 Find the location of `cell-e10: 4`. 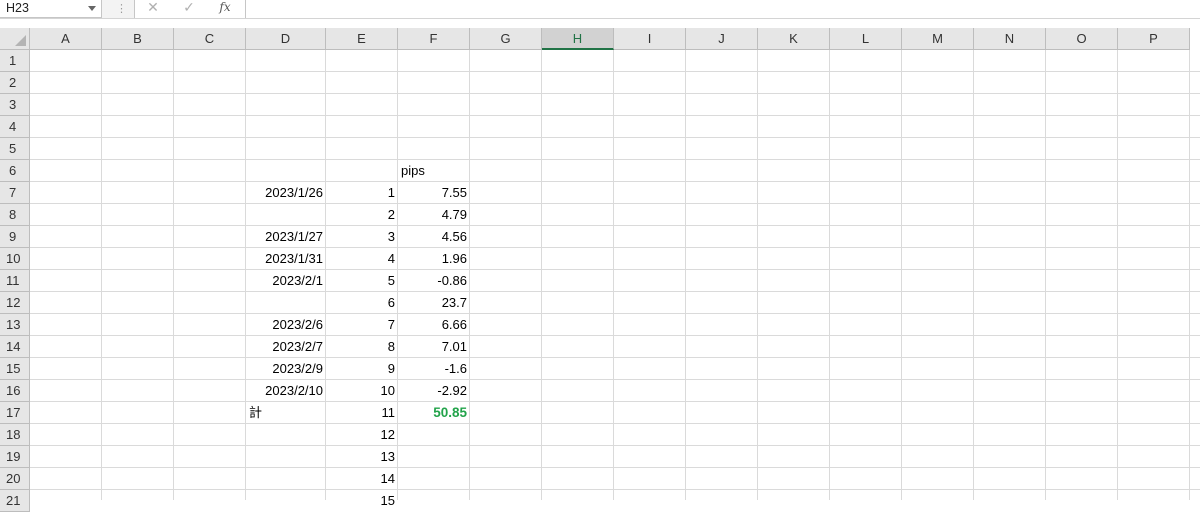

cell-e10: 4 is located at coordinates (362, 259).